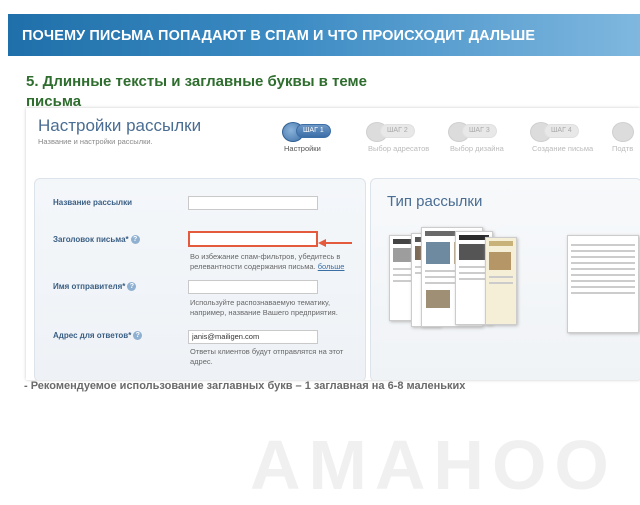 This screenshot has height=505, width=640. What do you see at coordinates (479, 131) in the screenshot?
I see `step-3-pill: ШАГ 3` at bounding box center [479, 131].